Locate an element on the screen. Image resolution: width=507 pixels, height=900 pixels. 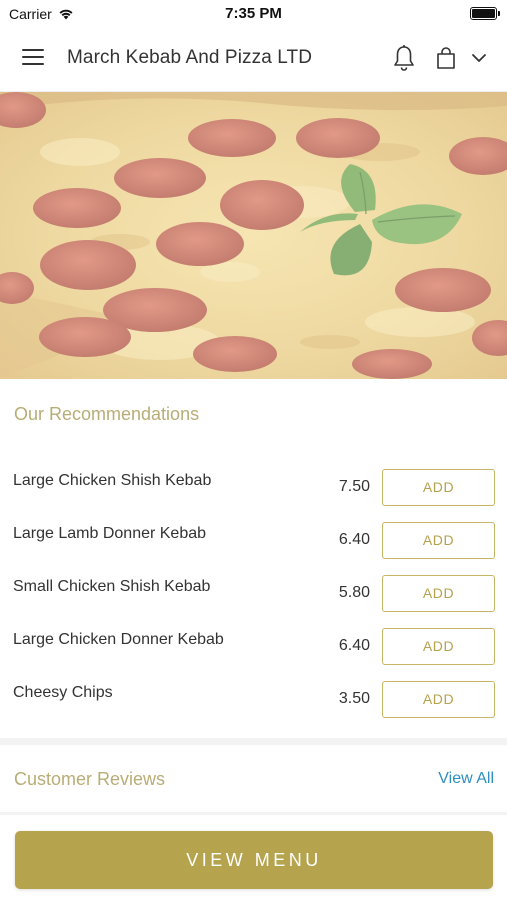
recommendation-row: Large Chicken Donner Kebab 6.40 ADD is located at coordinates (253, 655).